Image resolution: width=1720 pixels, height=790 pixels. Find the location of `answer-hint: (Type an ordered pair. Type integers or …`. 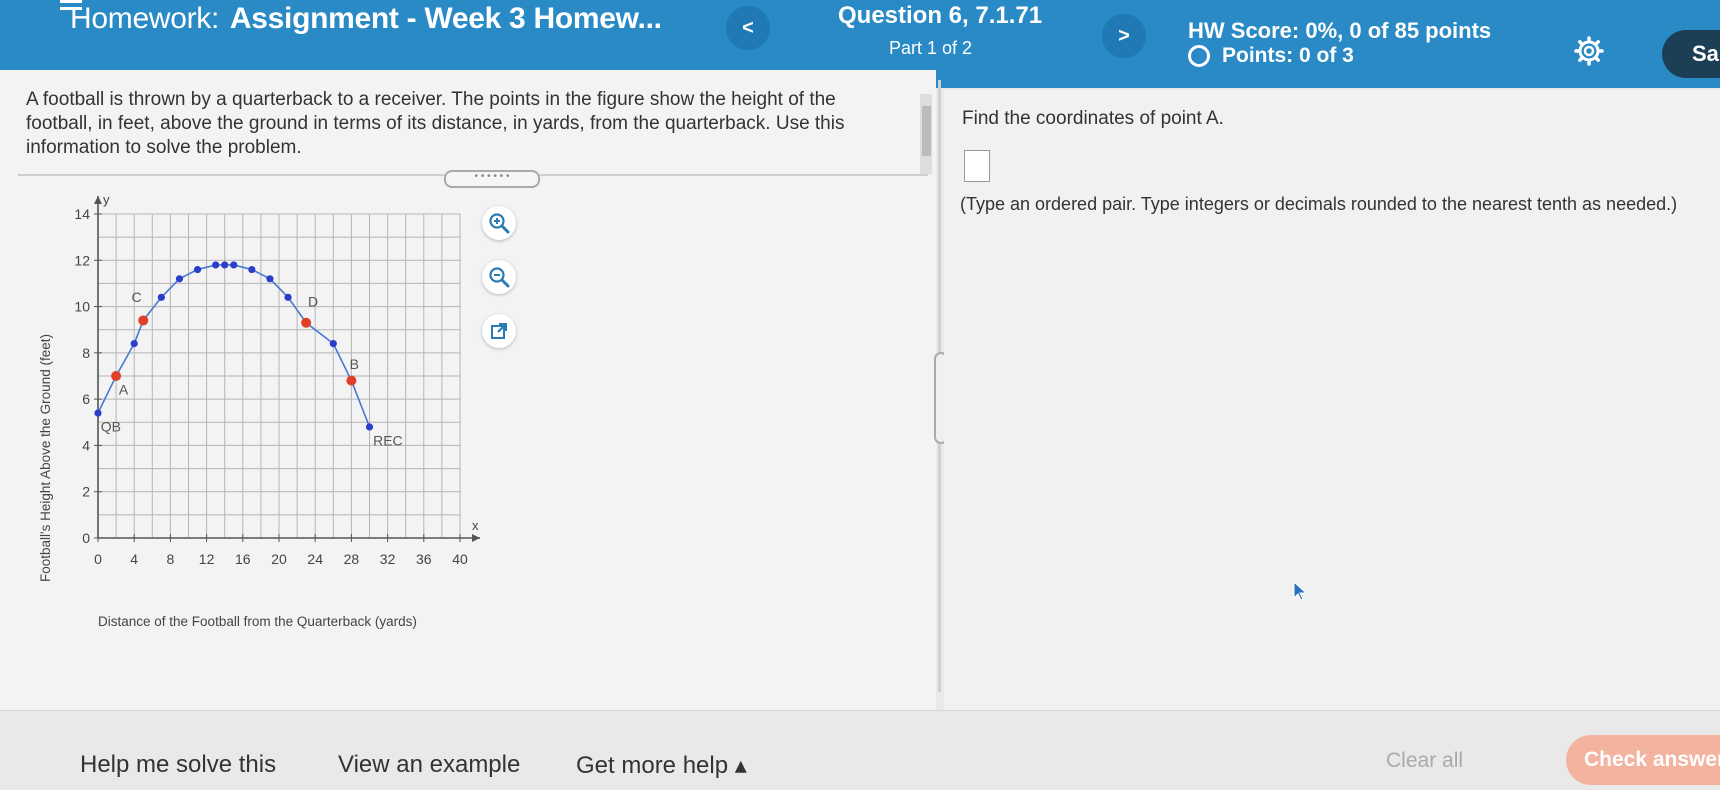

answer-hint: (Type an ordered pair. Type integers or … is located at coordinates (1319, 204).